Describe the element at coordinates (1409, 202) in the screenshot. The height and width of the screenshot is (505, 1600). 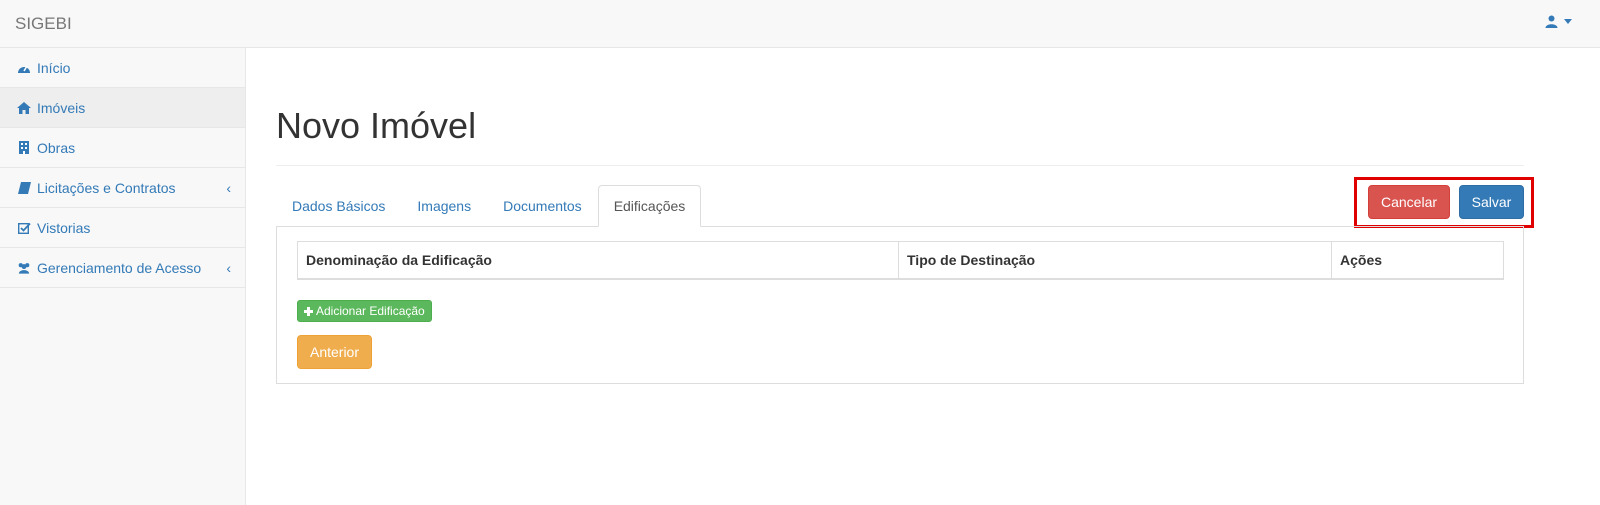
I see `cancel-button: Cancelar` at that location.